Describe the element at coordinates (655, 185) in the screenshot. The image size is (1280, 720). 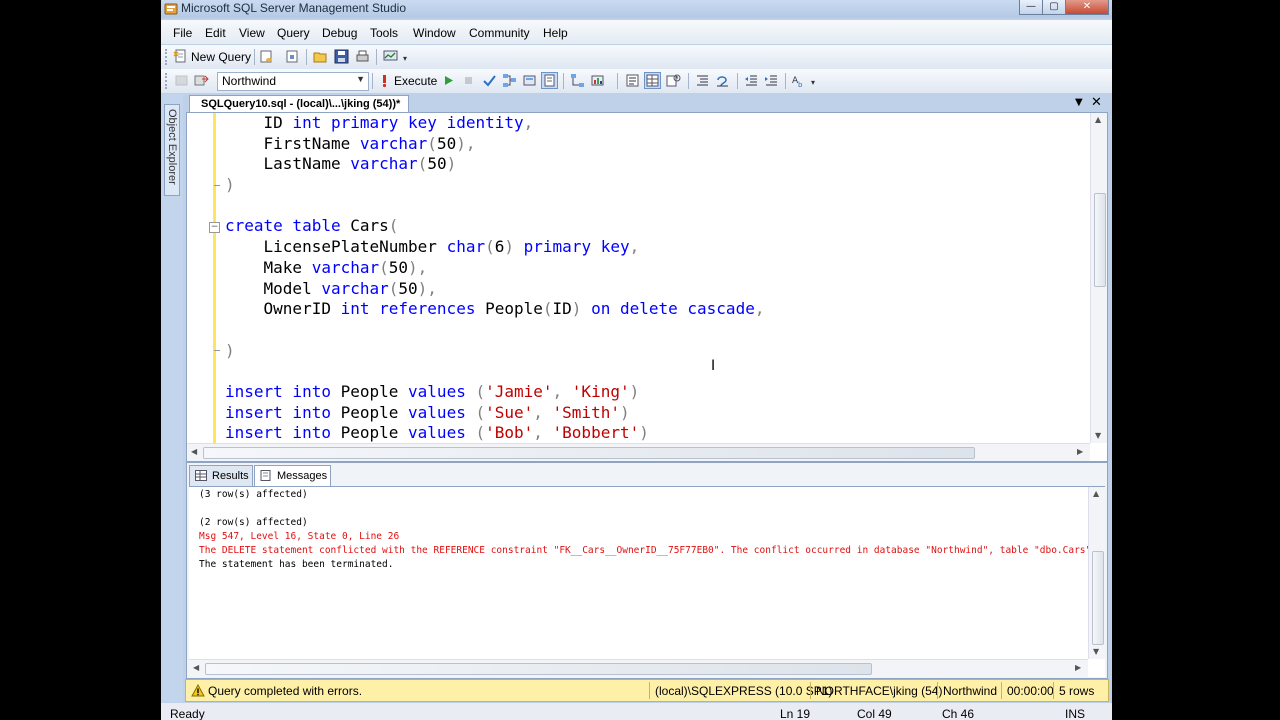
I see `code-line: )` at that location.